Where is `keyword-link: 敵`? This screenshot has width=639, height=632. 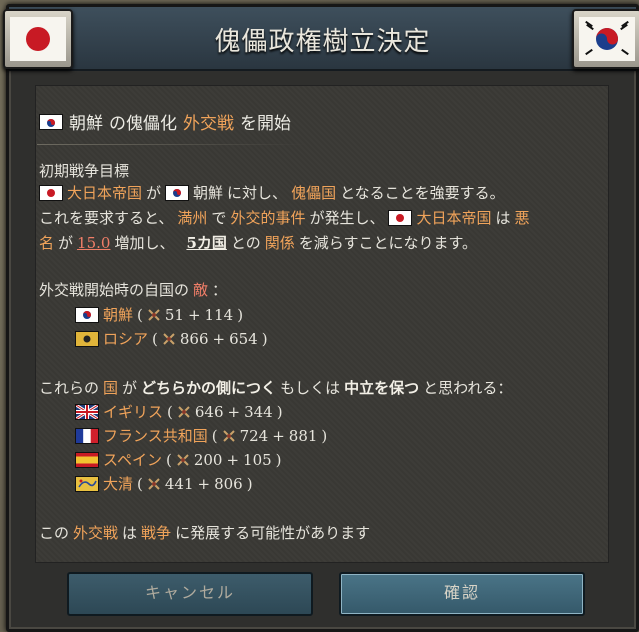
keyword-link: 敵 is located at coordinates (200, 289).